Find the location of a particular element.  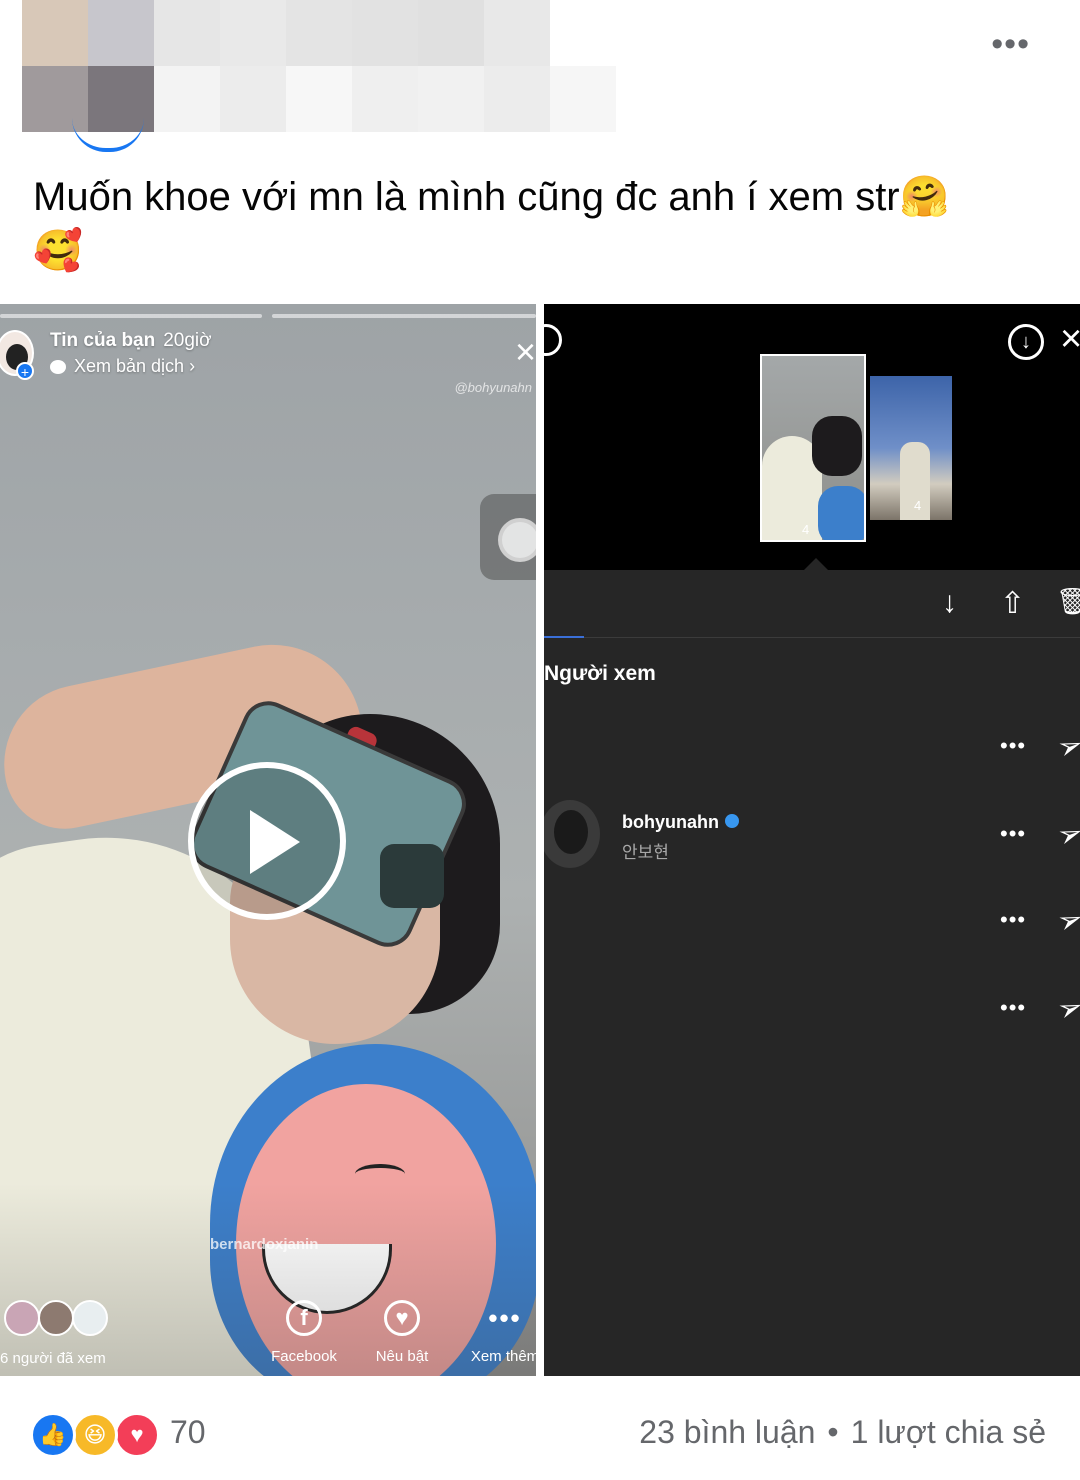

delete-icon: 🗑 is located at coordinates (1068, 601).